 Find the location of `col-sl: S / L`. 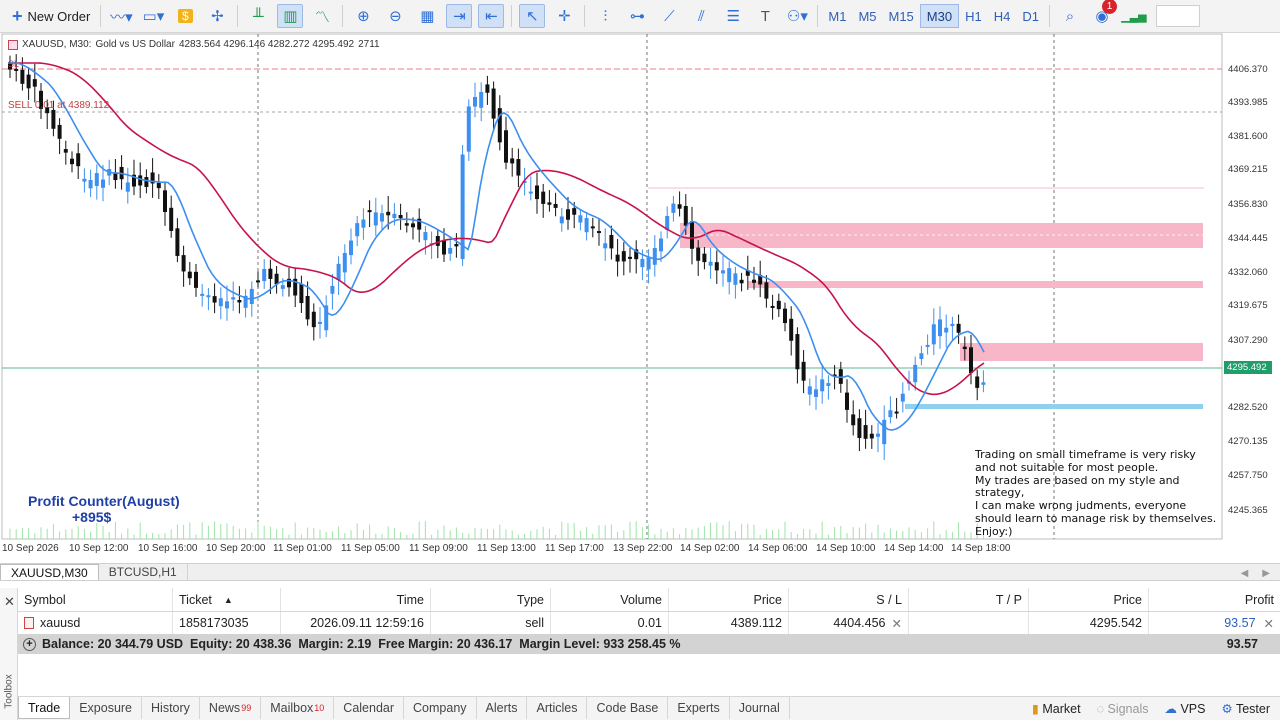

col-sl: S / L is located at coordinates (849, 599).